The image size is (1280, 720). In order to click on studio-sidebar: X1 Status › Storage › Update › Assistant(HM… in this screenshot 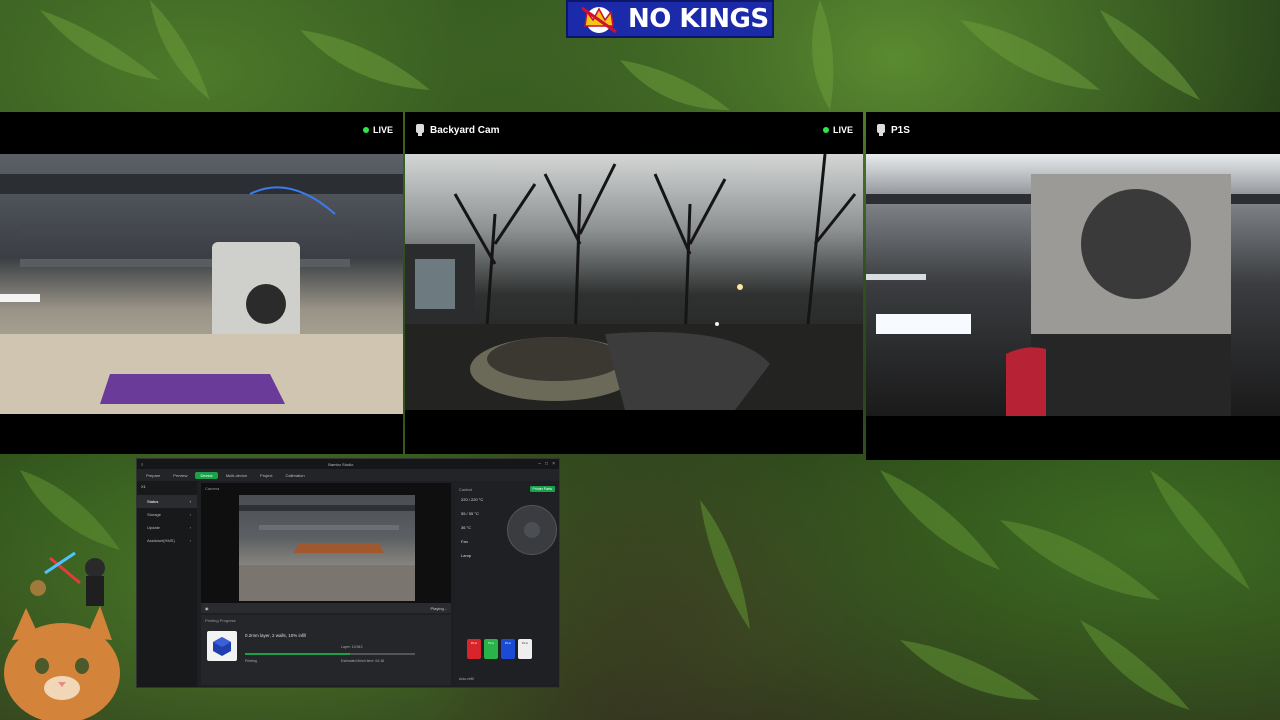, I will do `click(167, 584)`.